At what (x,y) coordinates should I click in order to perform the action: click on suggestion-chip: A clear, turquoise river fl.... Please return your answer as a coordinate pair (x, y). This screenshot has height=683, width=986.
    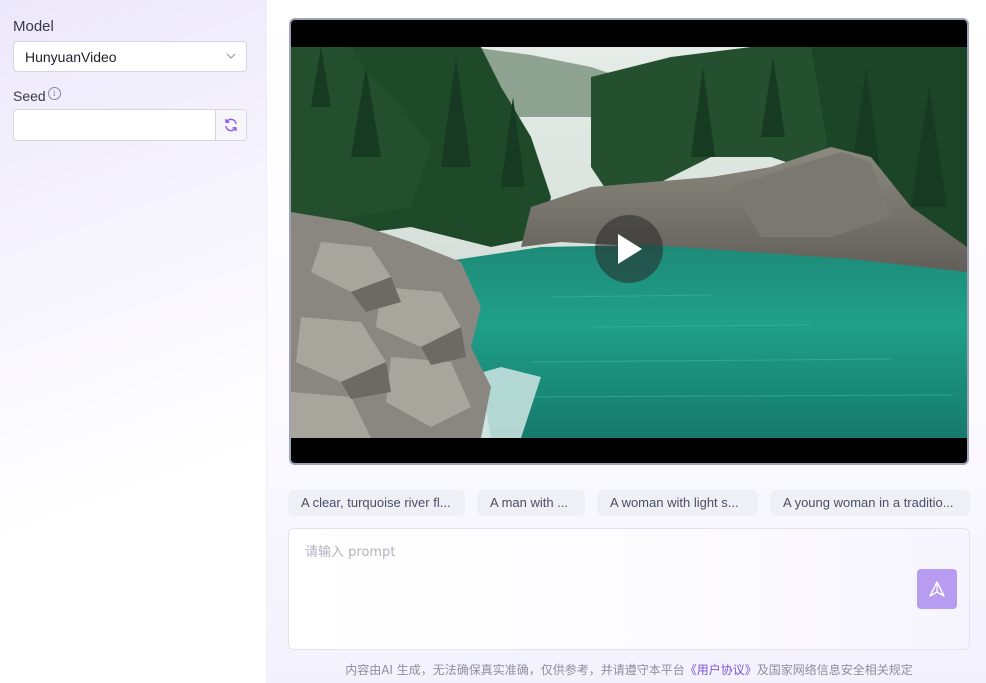
    Looking at the image, I should click on (376, 503).